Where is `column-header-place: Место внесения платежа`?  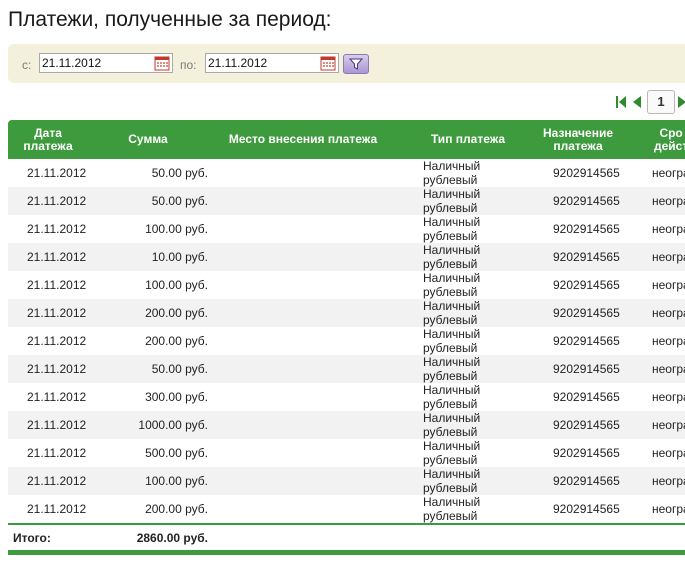 column-header-place: Место внесения платежа is located at coordinates (303, 139).